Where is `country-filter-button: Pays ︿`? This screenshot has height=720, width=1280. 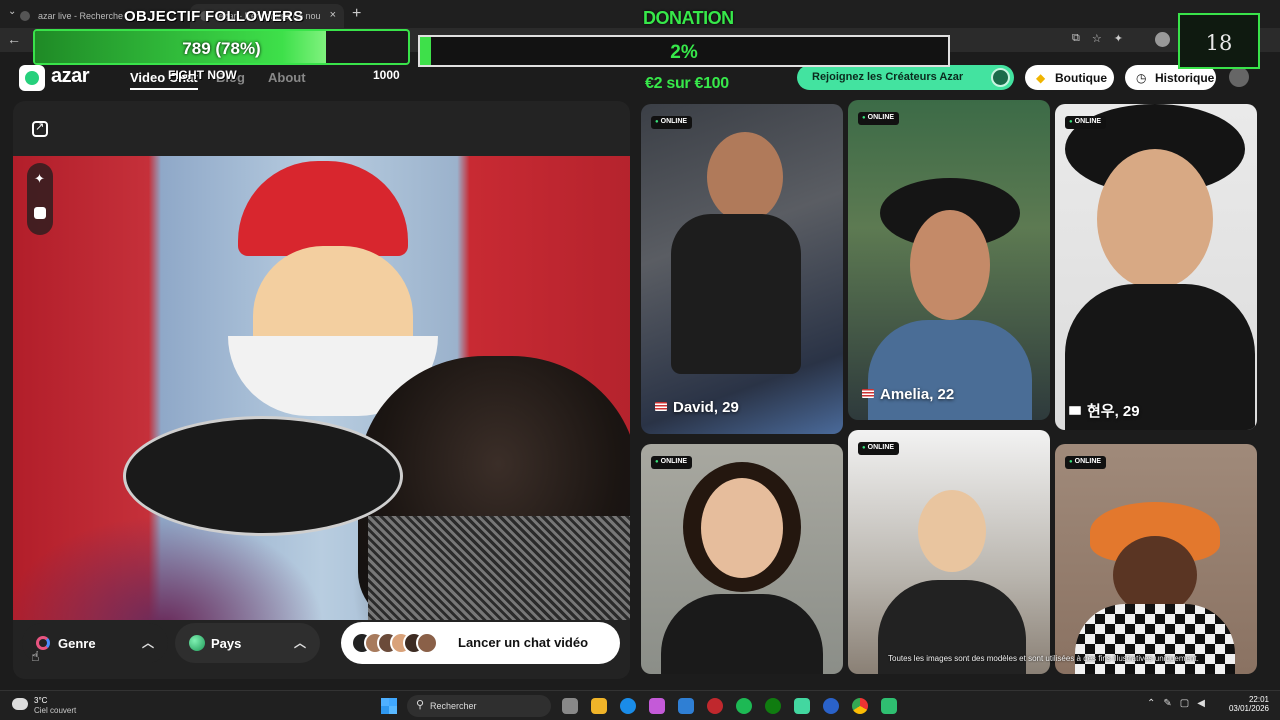
country-filter-button: Pays ︿ is located at coordinates (247, 643).